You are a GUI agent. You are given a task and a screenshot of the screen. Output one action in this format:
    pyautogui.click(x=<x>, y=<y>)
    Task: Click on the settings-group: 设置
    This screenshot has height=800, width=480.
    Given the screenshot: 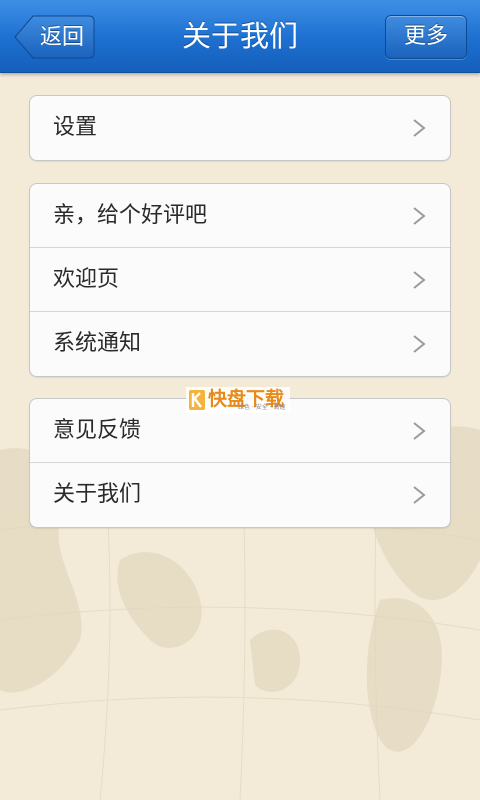 What is the action you would take?
    pyautogui.click(x=240, y=128)
    